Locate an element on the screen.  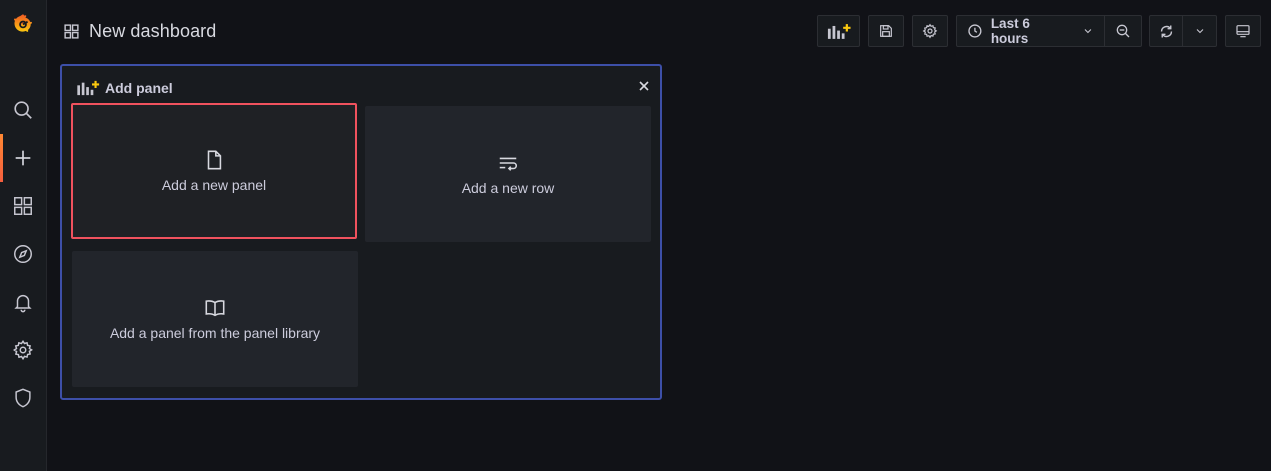
grafana-logo is located at coordinates (23, 24).